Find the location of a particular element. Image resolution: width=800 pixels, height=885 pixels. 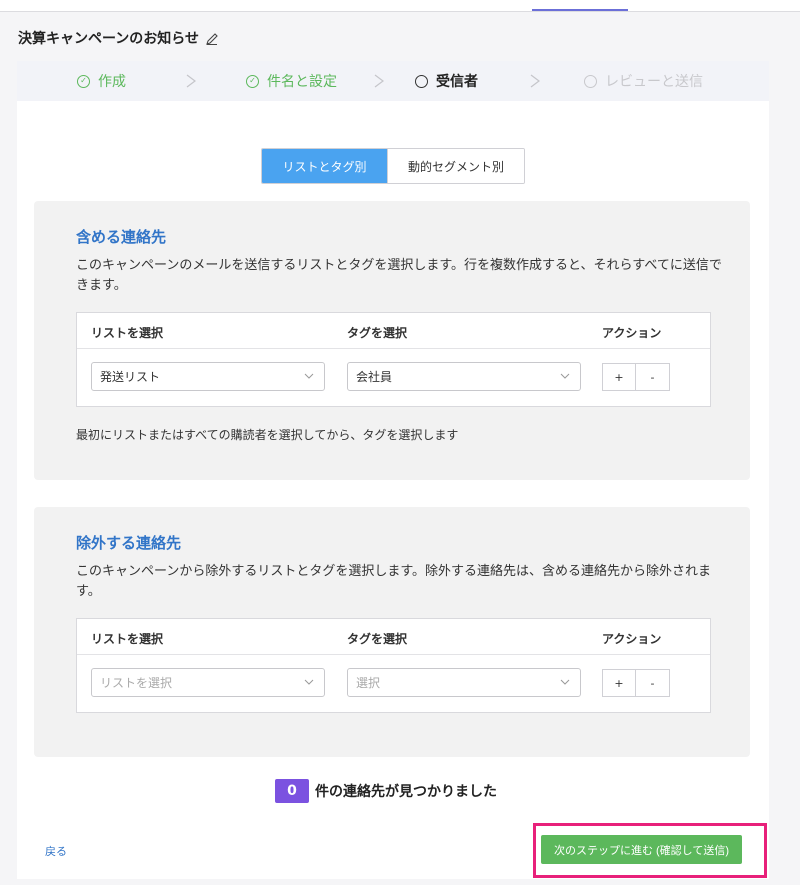

recipient-mode-toggle: リストとタグ別 動的セグメント別 is located at coordinates (393, 166).